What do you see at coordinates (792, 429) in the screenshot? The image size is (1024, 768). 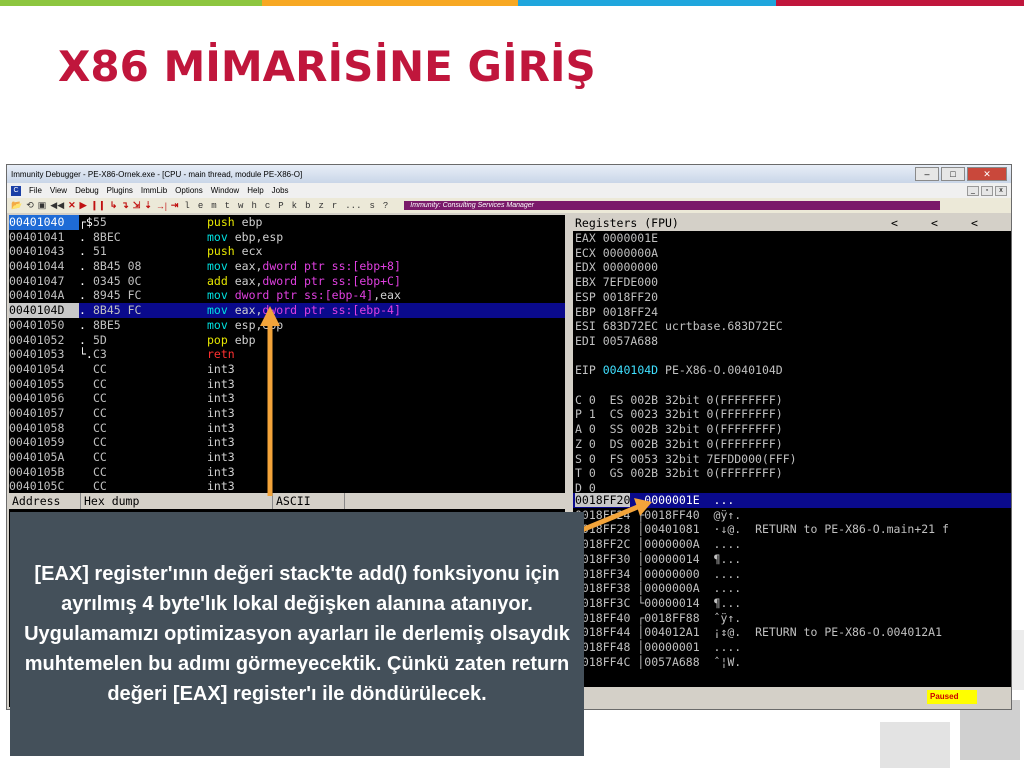 I see `register-line: A 0 SS 002B 32bit 0(FFFFFFFF)` at bounding box center [792, 429].